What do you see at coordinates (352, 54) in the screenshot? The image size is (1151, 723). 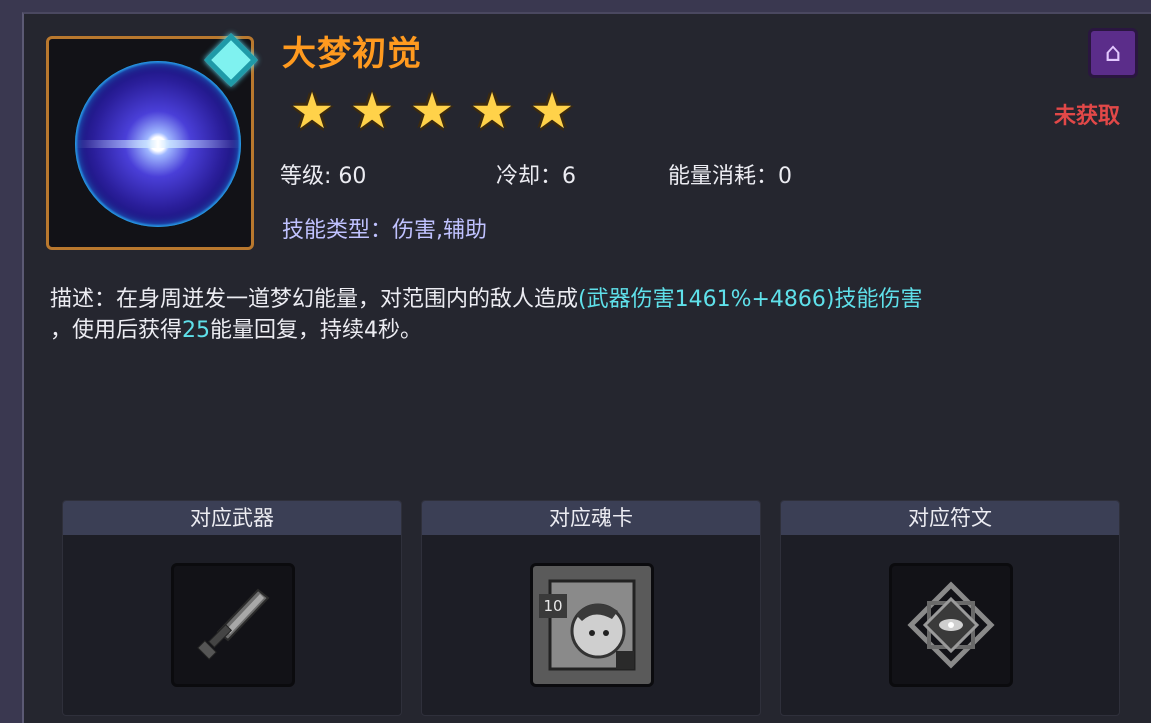 I see `skill-name: 大梦初觉` at bounding box center [352, 54].